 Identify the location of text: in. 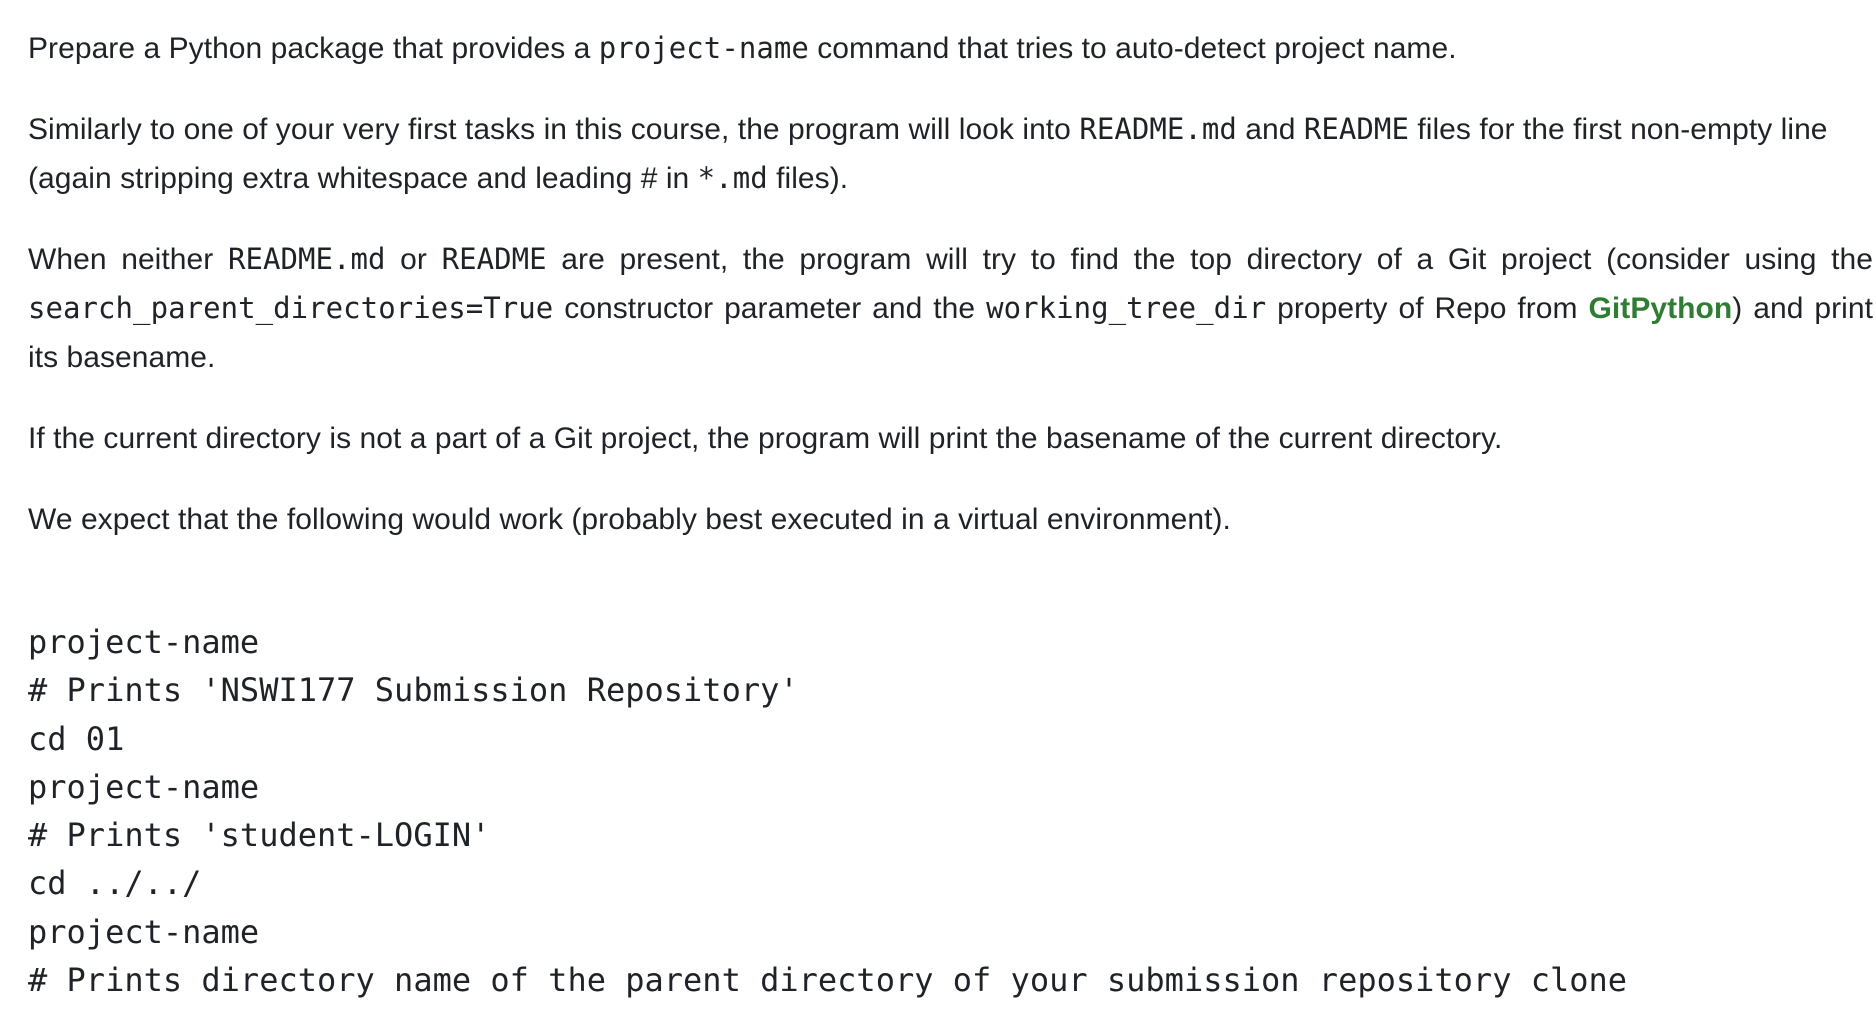
(677, 178).